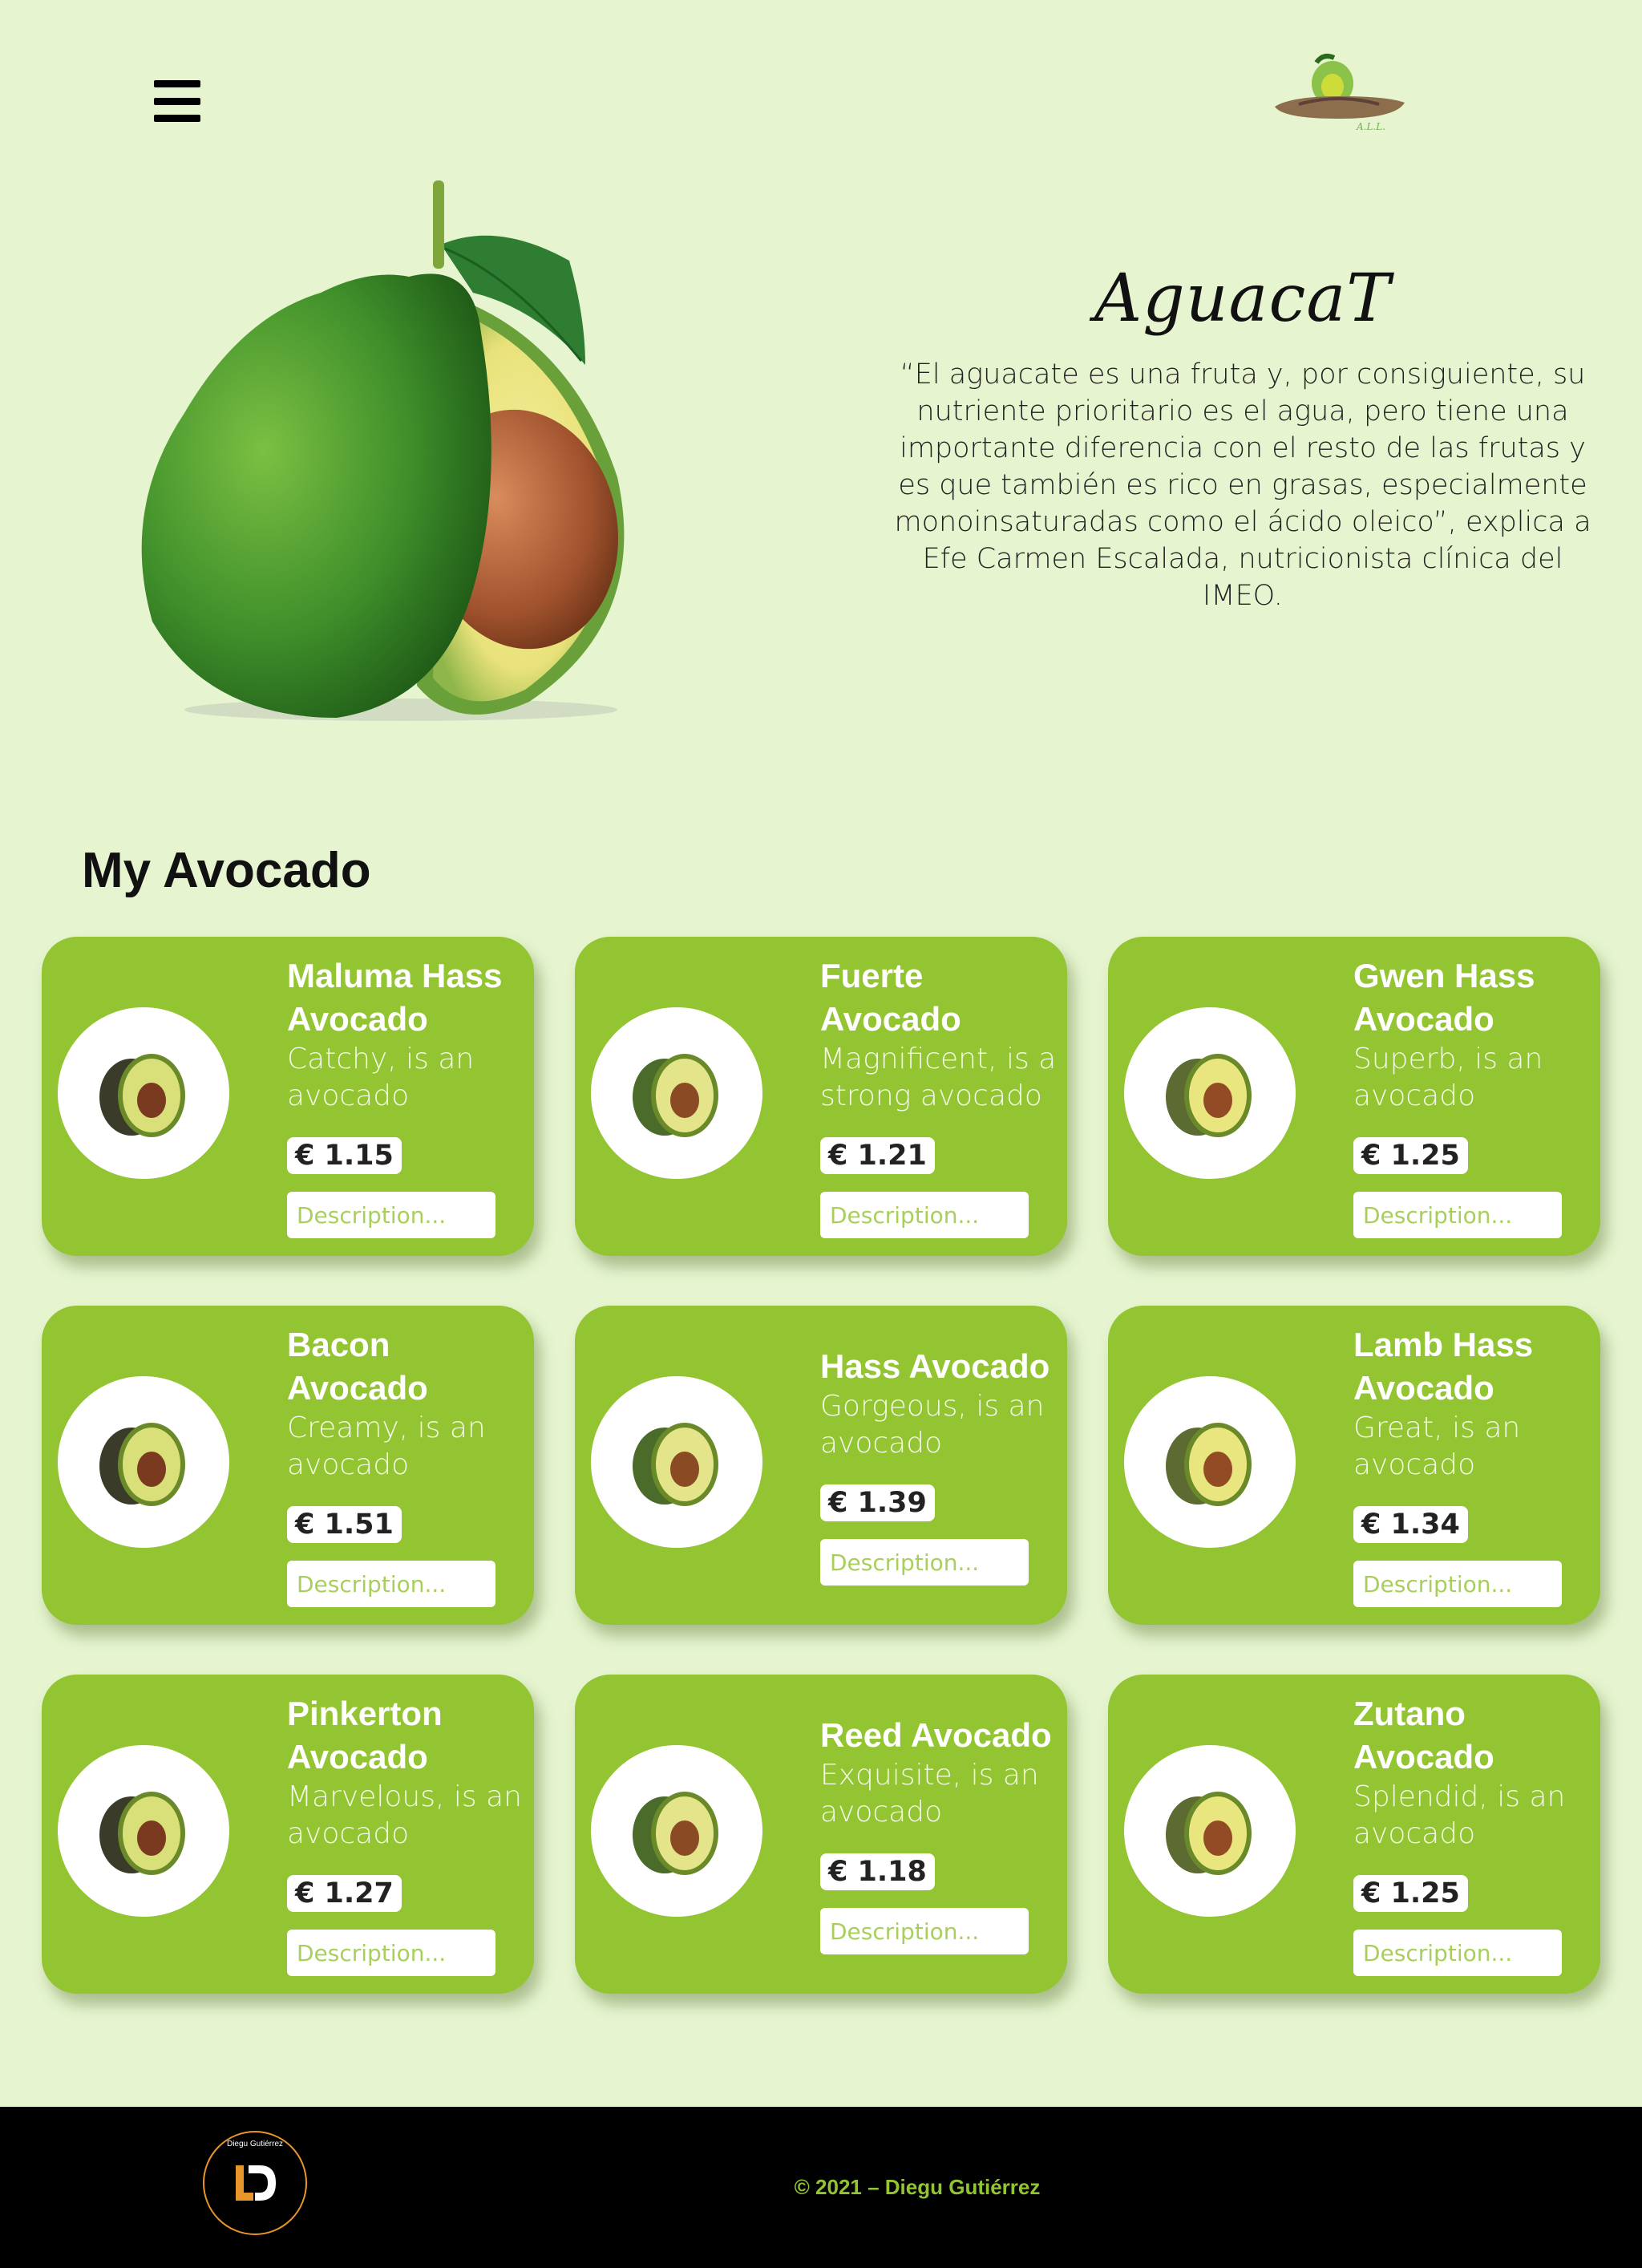  Describe the element at coordinates (344, 1893) in the screenshot. I see `price-badge: € 1.27` at that location.